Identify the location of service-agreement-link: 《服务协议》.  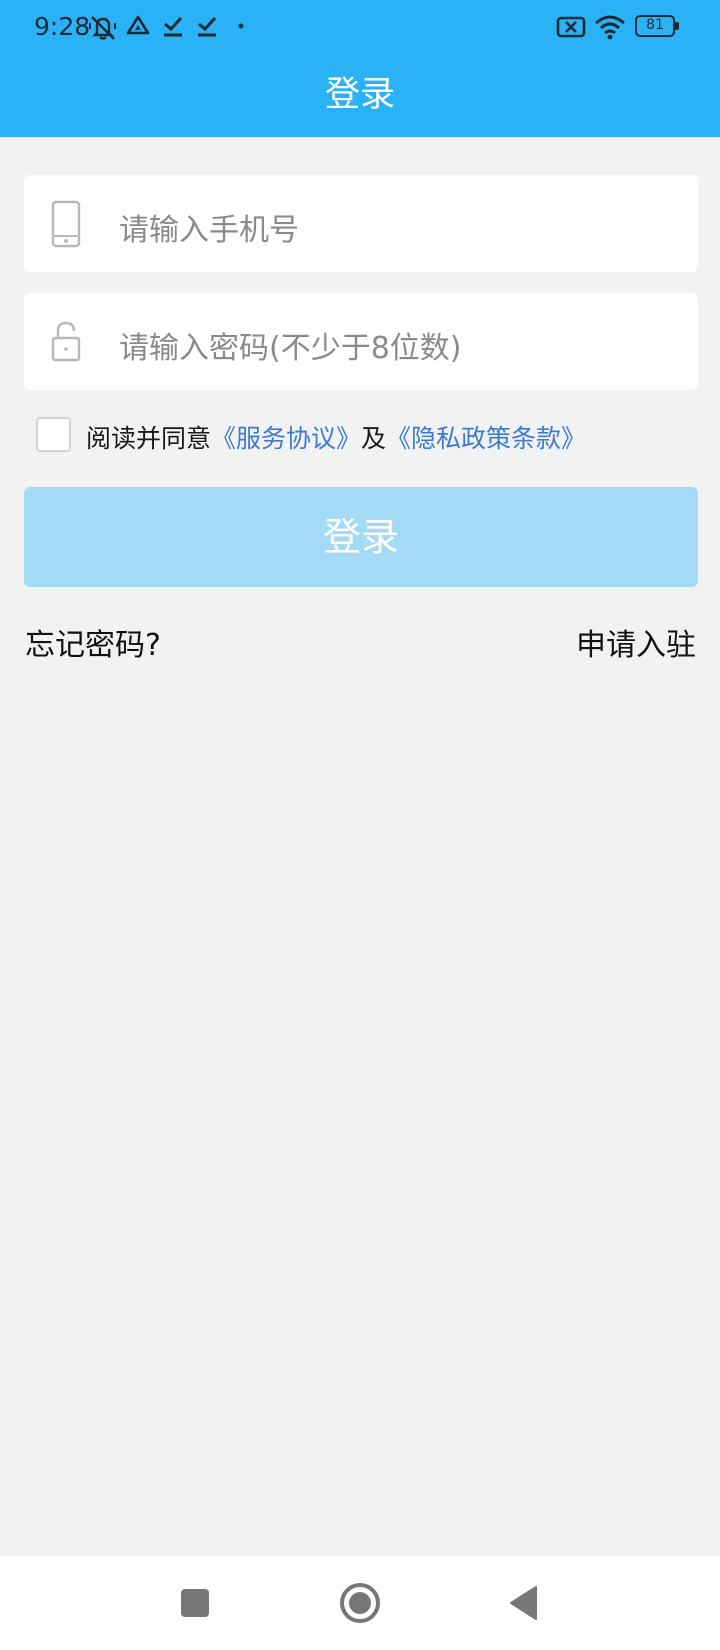
(286, 438).